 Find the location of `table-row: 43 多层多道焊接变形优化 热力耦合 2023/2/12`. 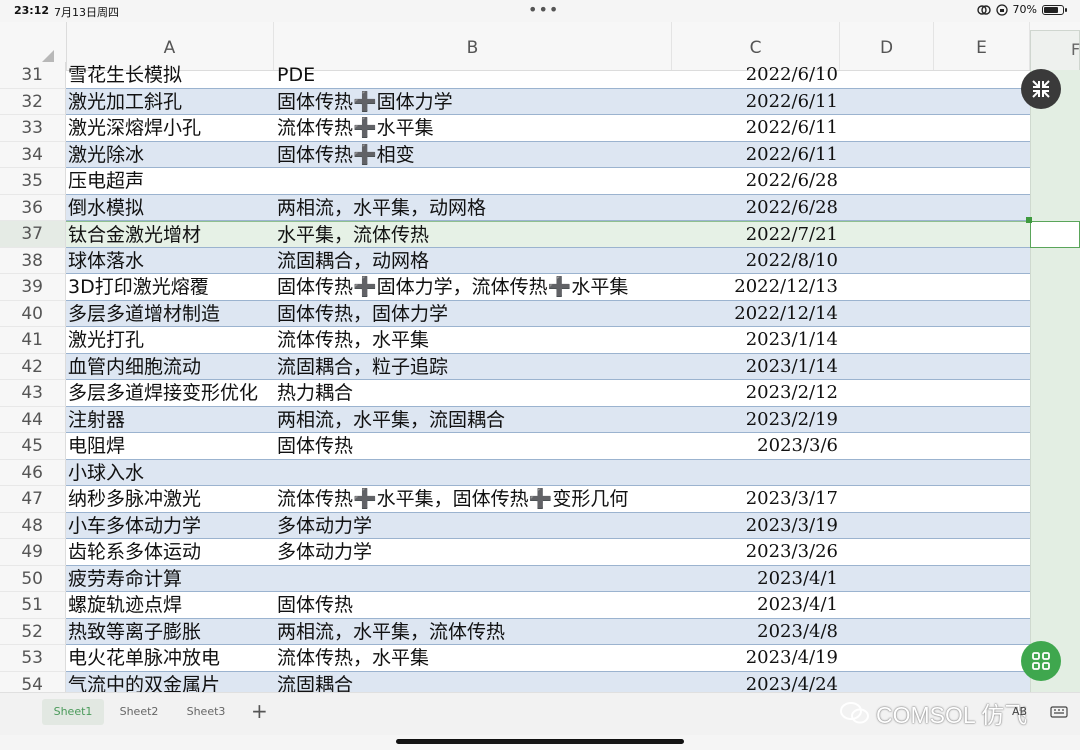

table-row: 43 多层多道焊接变形优化 热力耦合 2023/2/12 is located at coordinates (515, 393).